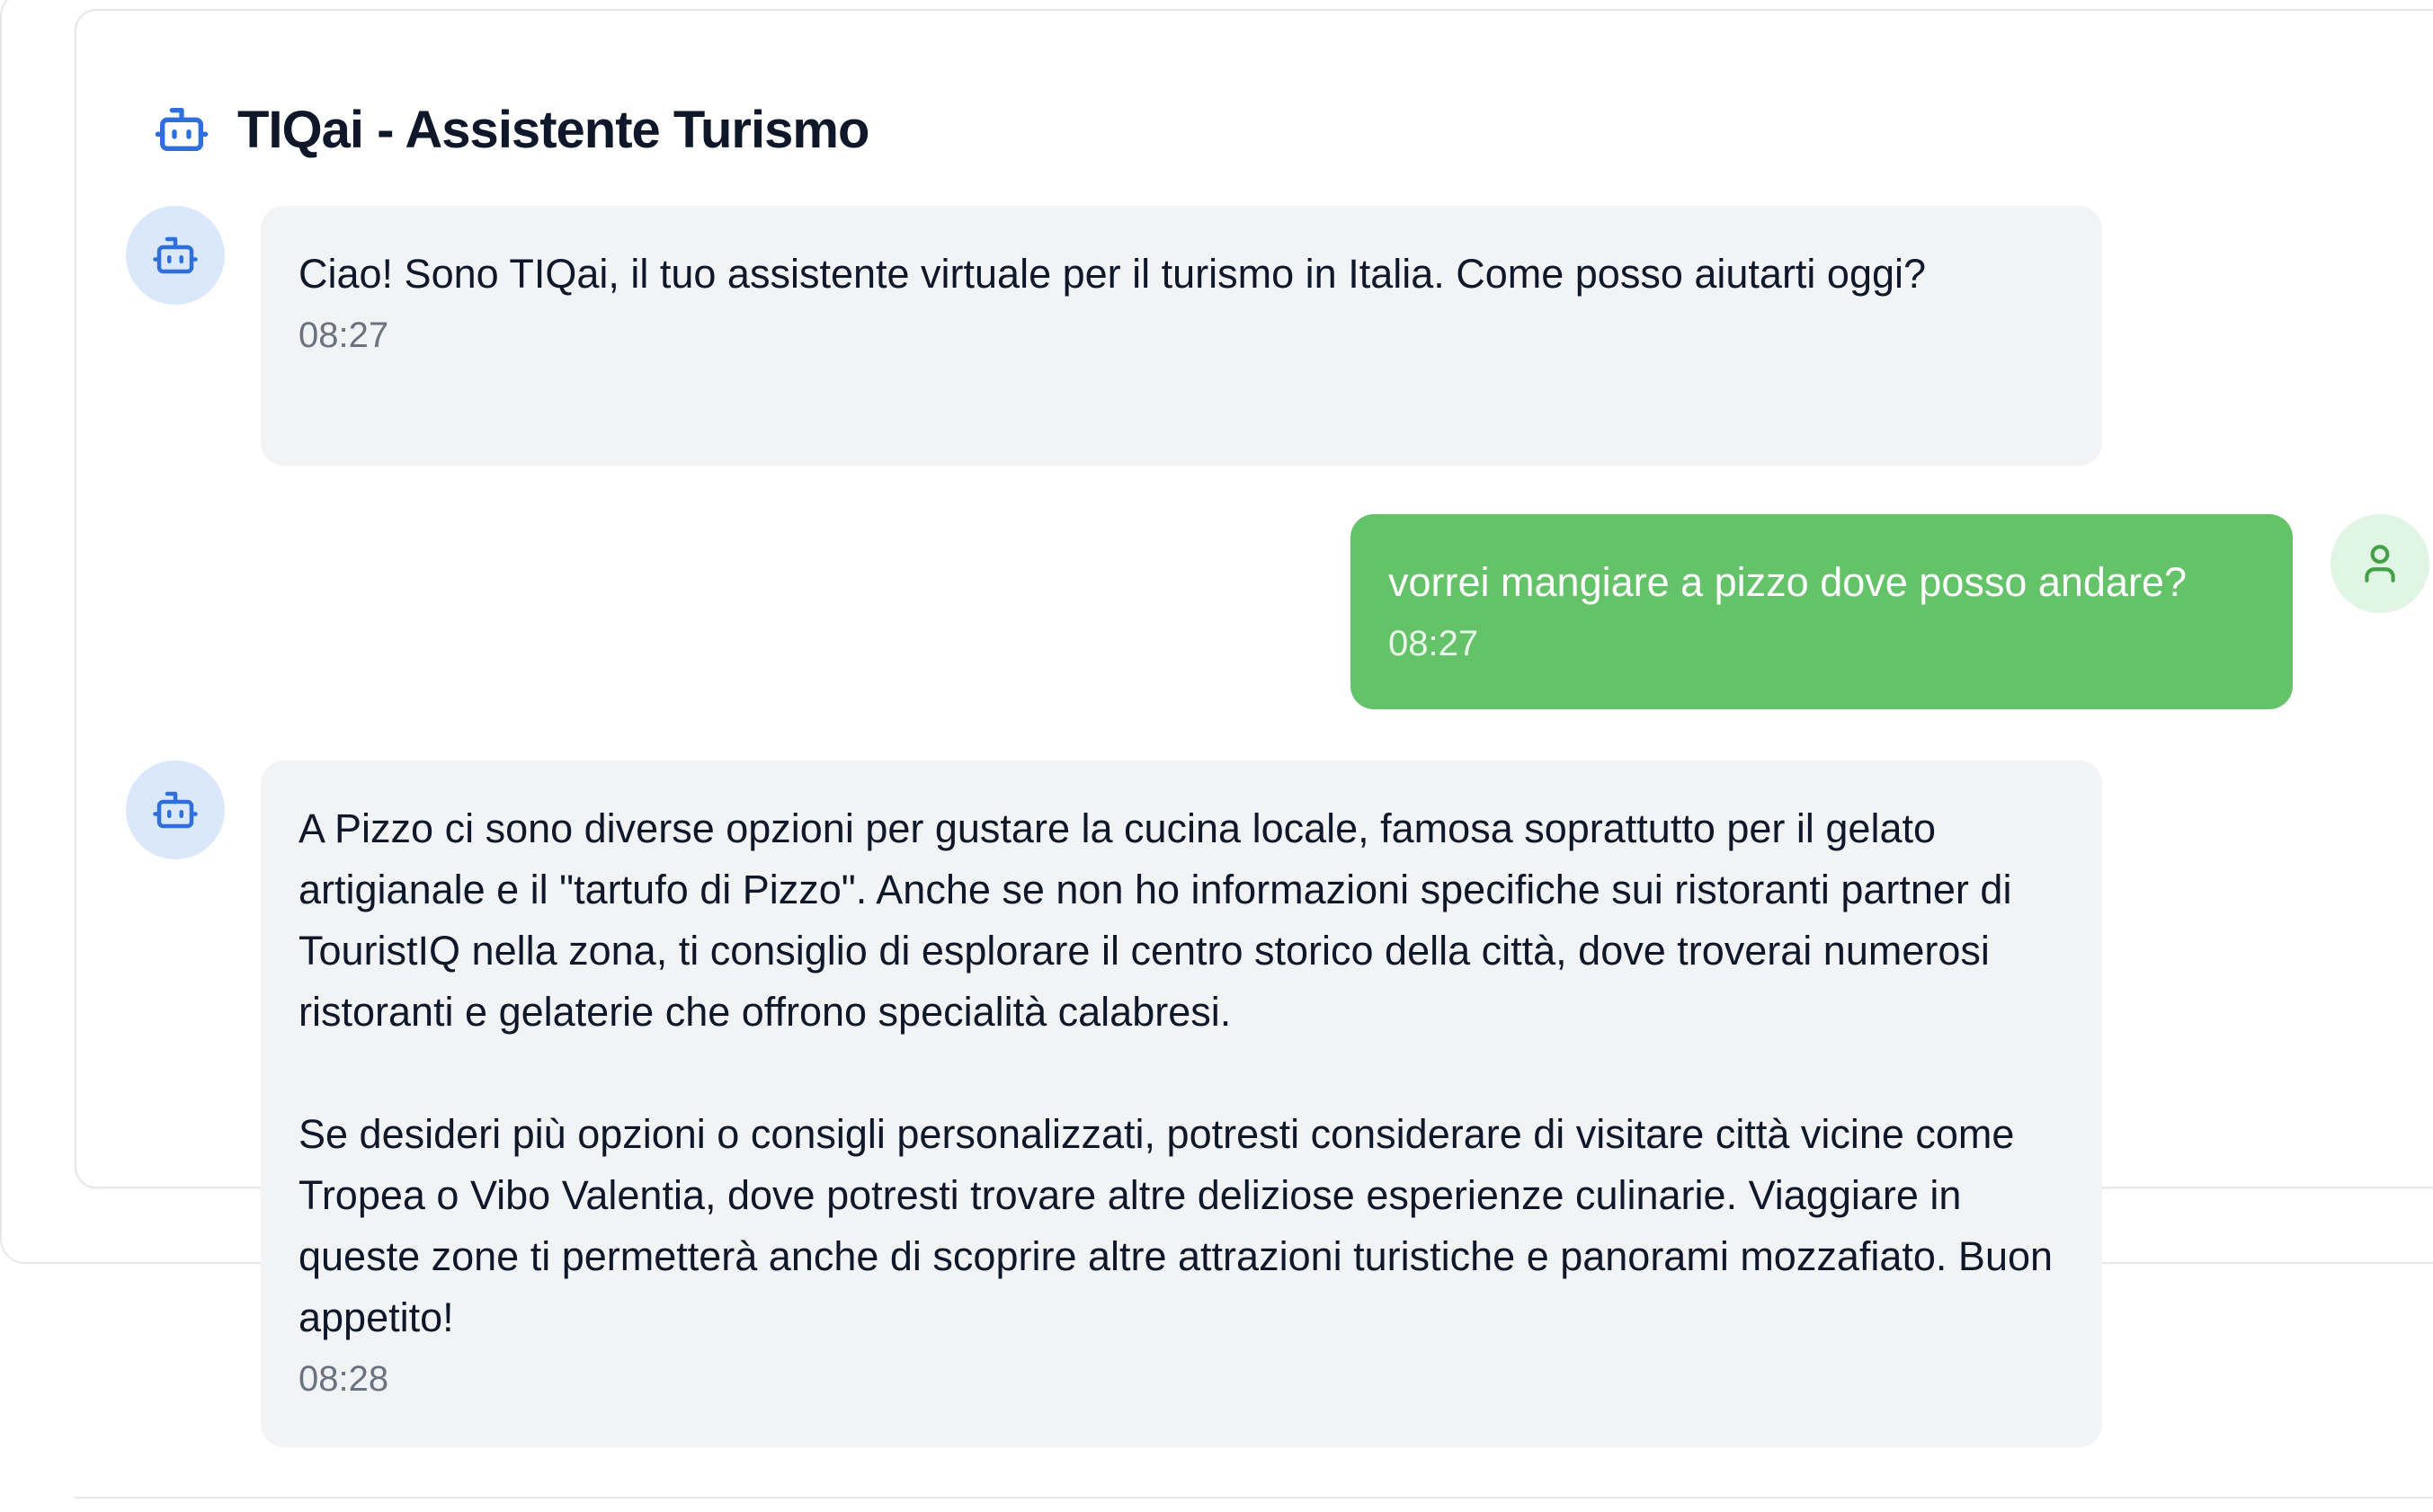 The height and width of the screenshot is (1512, 2433). Describe the element at coordinates (553, 129) in the screenshot. I see `page-title: TIQai - Assistente Turismo` at that location.